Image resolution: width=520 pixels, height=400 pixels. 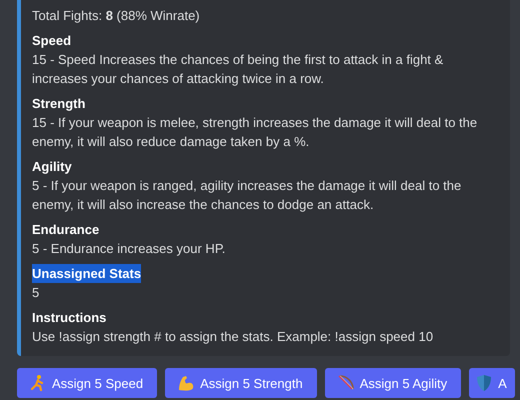 What do you see at coordinates (129, 249) in the screenshot?
I see `field-value: 5 - Endurance increases your HP.` at bounding box center [129, 249].